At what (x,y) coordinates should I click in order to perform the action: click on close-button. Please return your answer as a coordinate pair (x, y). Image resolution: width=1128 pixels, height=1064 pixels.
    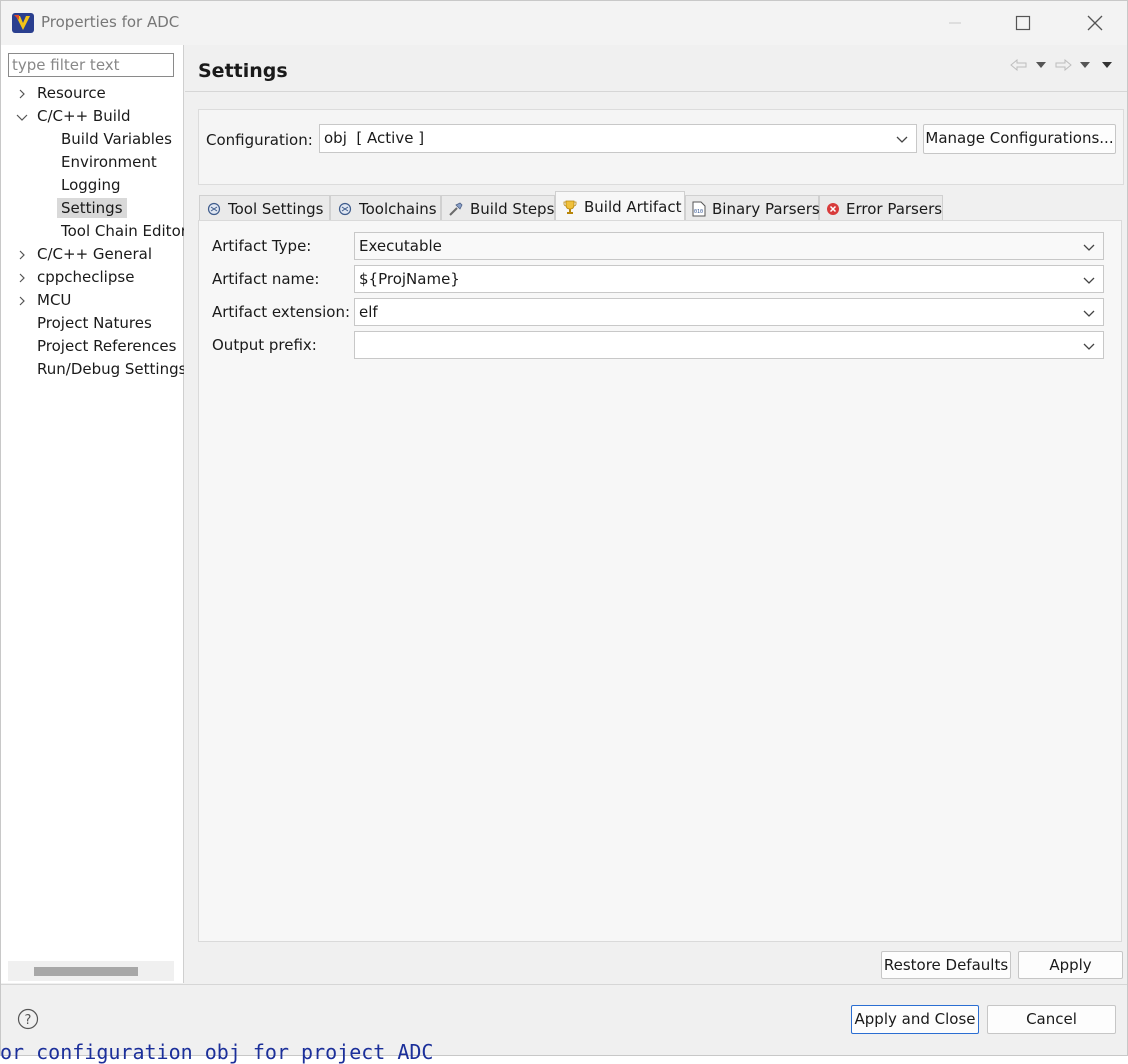
    Looking at the image, I should click on (1095, 23).